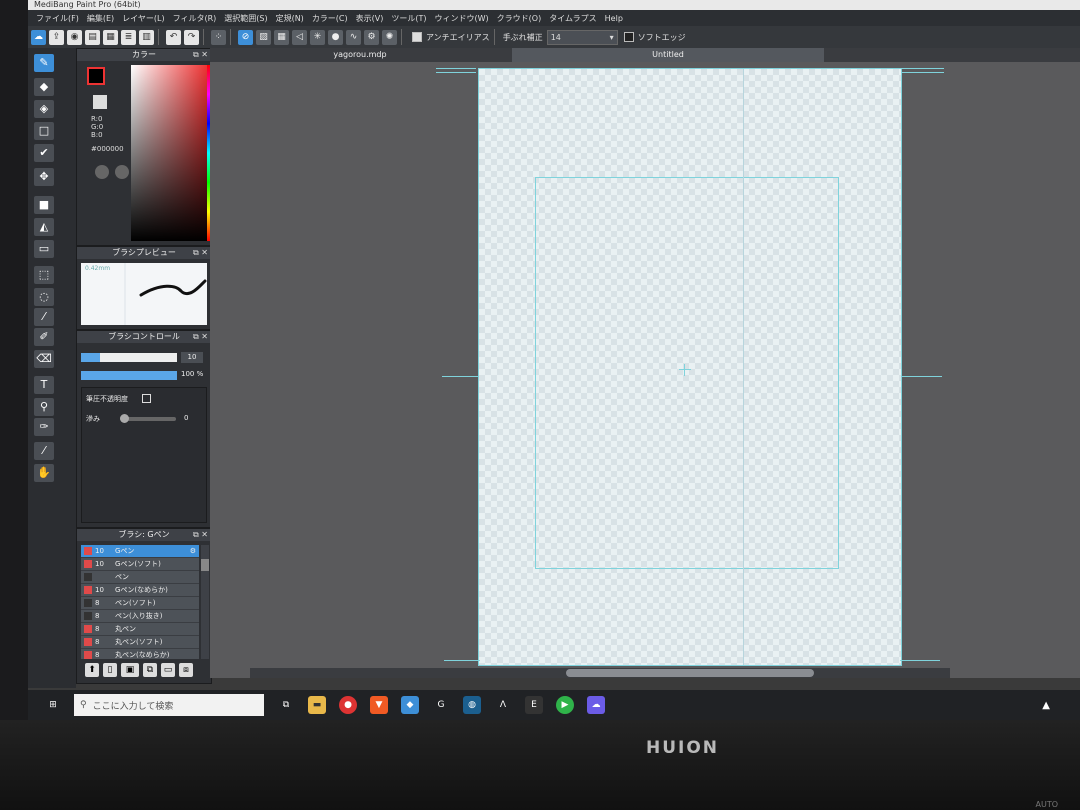  Describe the element at coordinates (330, 18) in the screenshot. I see `menu-color: カラー(C)` at that location.